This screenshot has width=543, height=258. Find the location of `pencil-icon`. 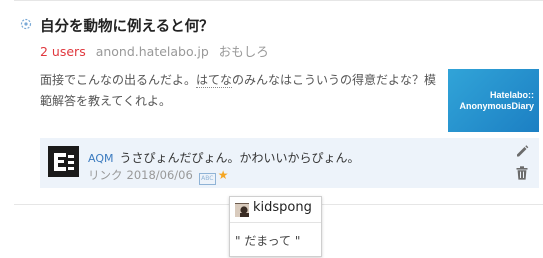

pencil-icon is located at coordinates (522, 151).